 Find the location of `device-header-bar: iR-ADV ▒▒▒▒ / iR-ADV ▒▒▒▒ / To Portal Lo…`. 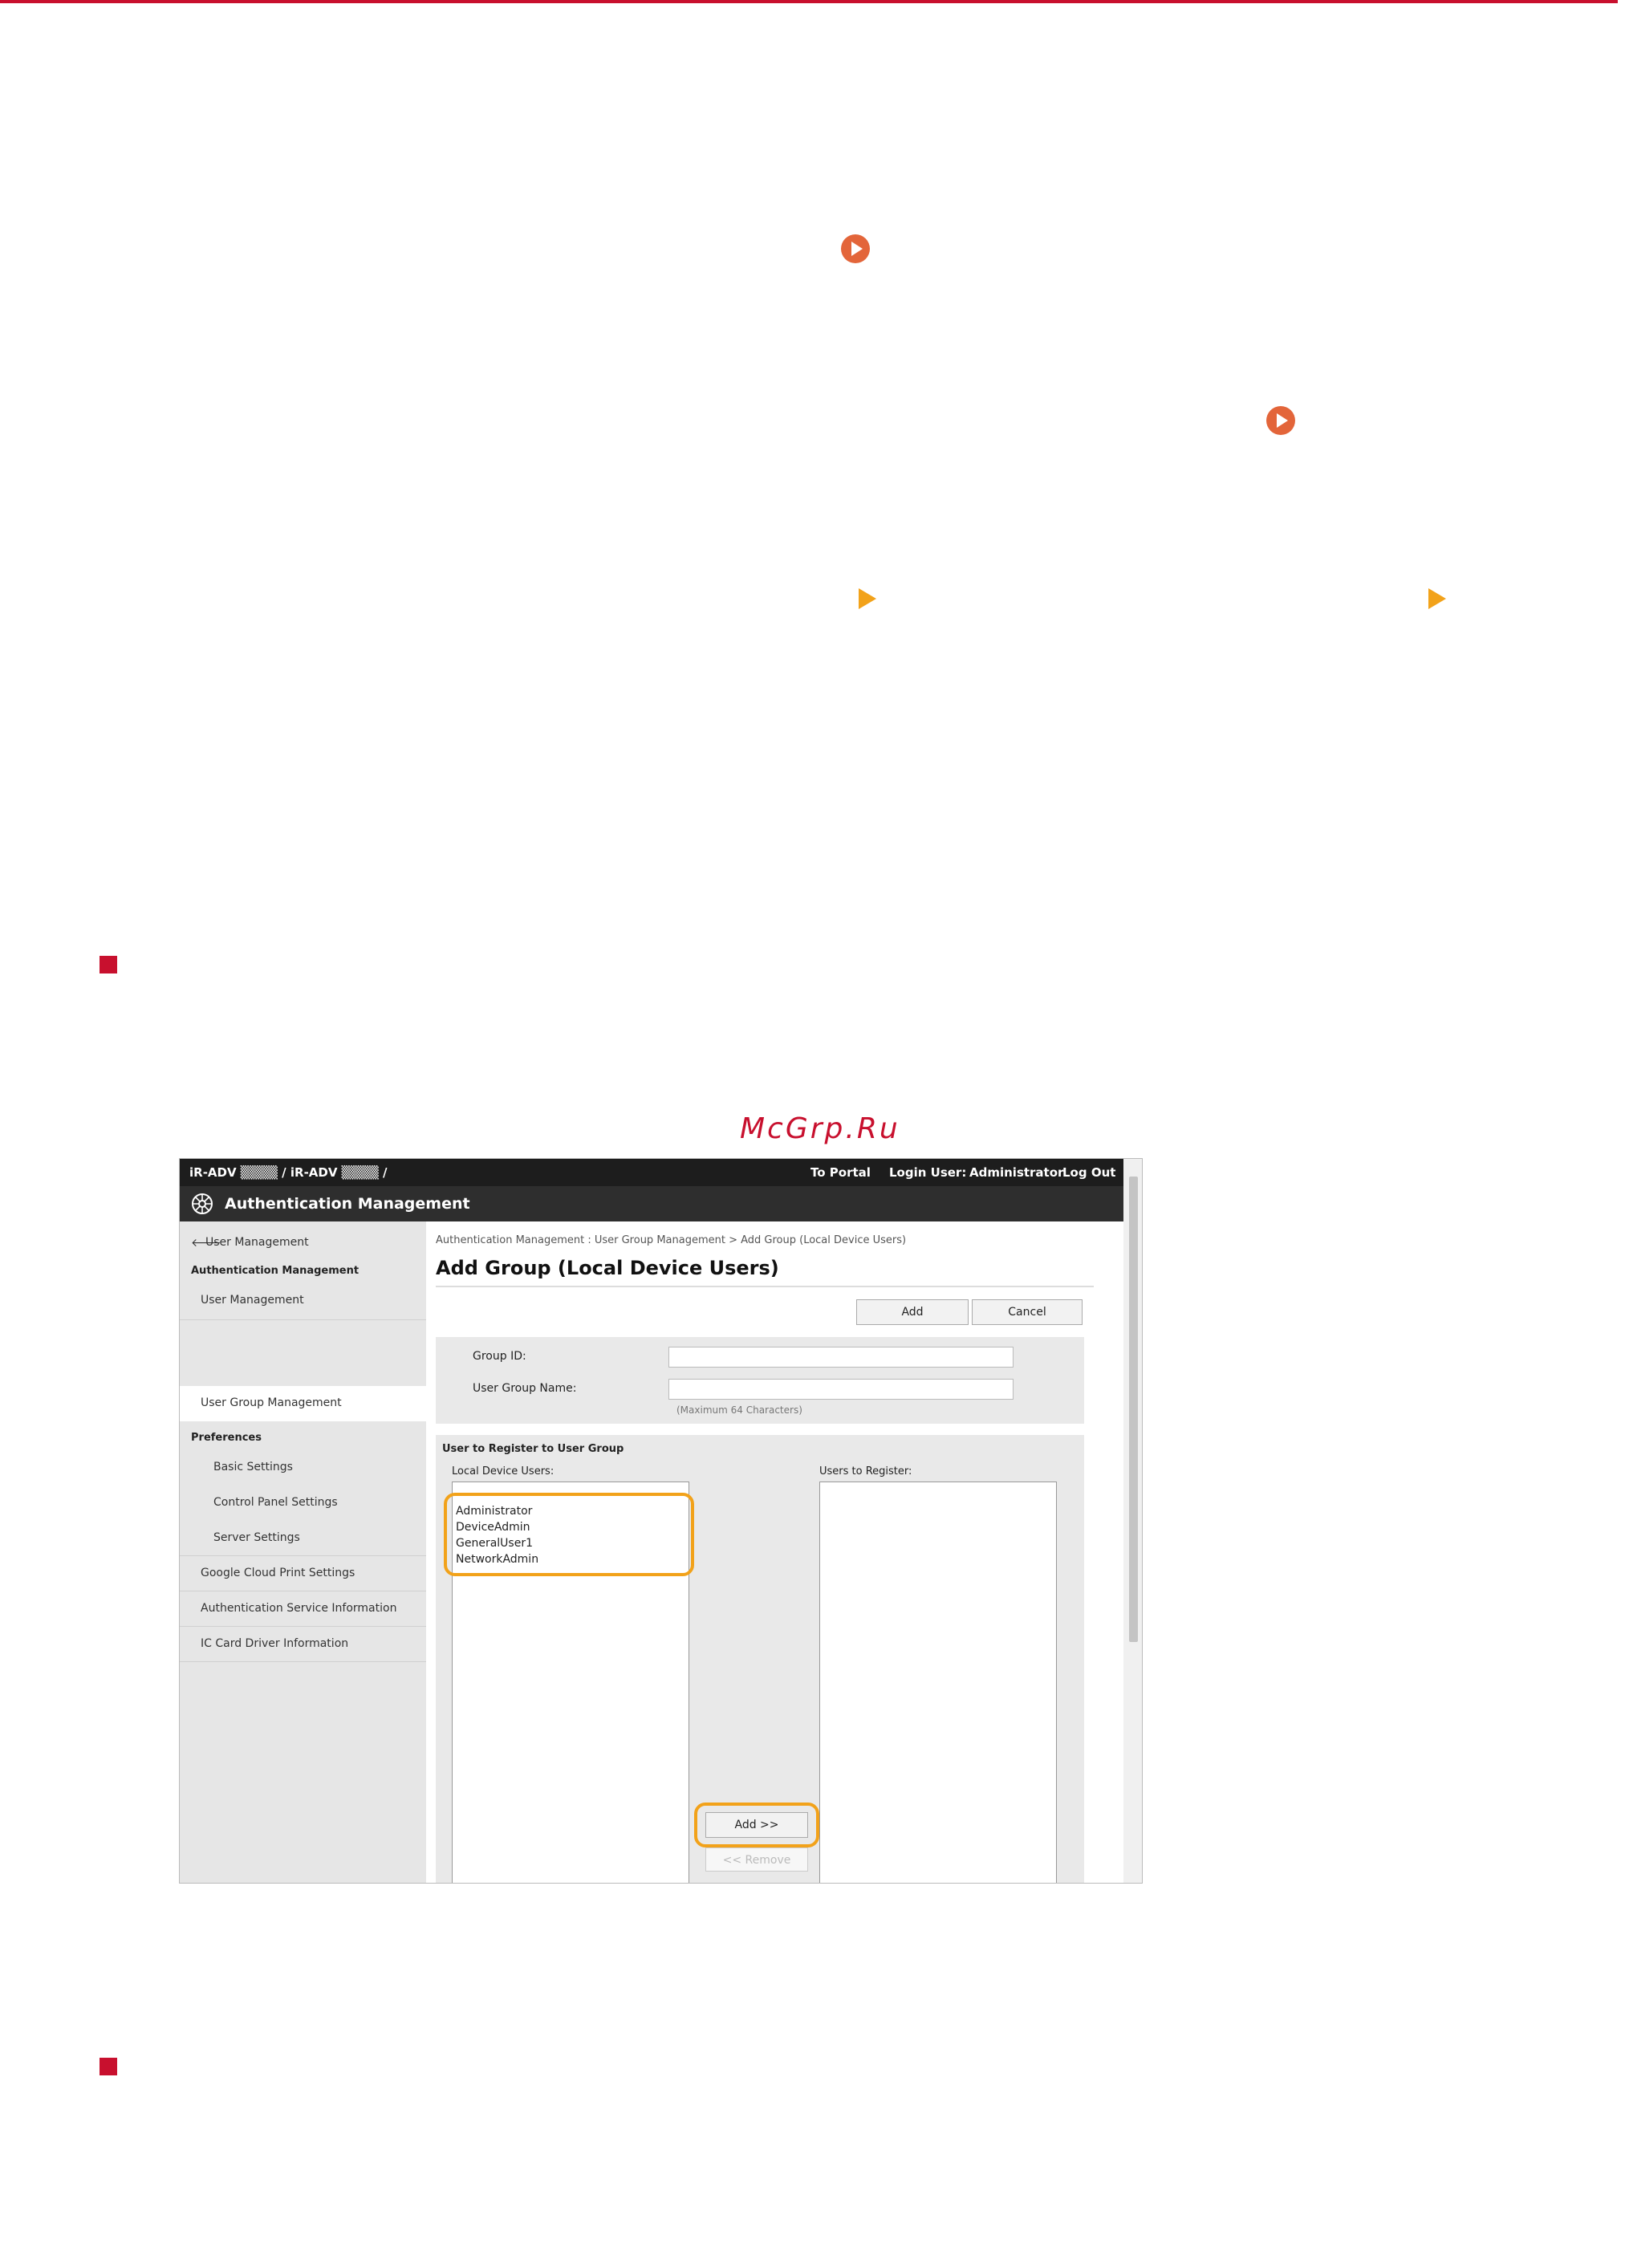

device-header-bar: iR-ADV ▒▒▒▒ / iR-ADV ▒▒▒▒ / To Portal Lo… is located at coordinates (651, 1172).